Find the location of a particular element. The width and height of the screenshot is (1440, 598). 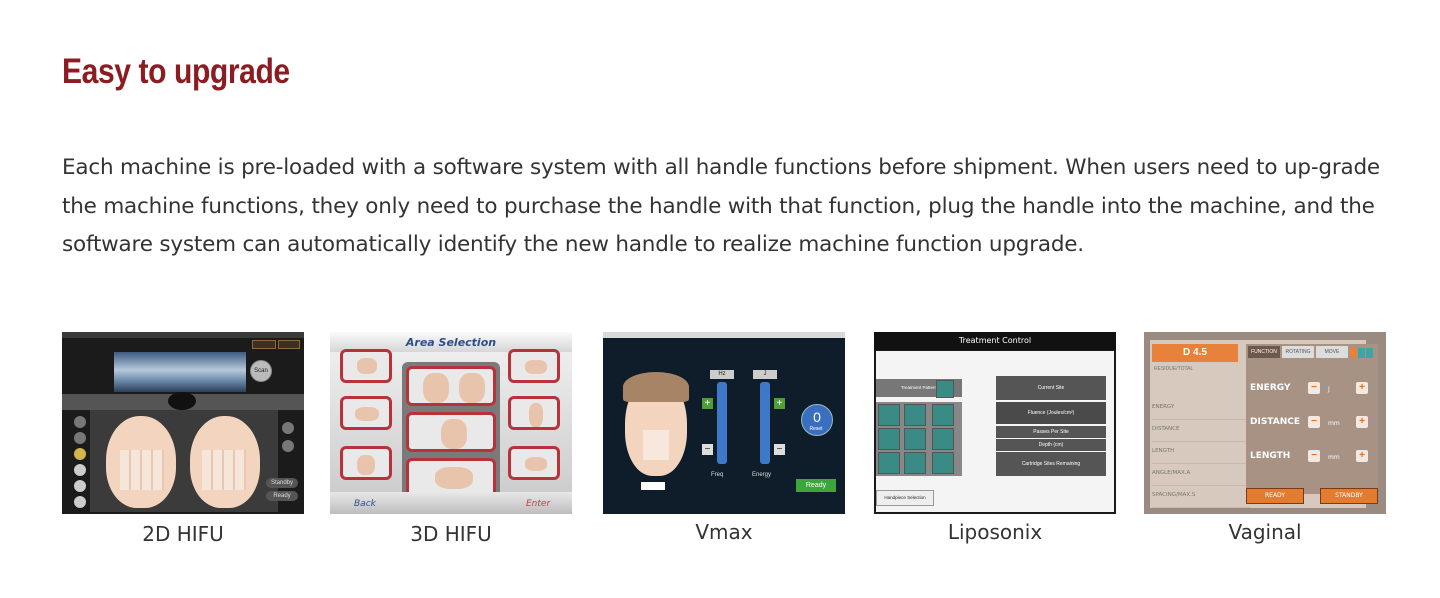

row-energy: ENERGY is located at coordinates (1163, 407).